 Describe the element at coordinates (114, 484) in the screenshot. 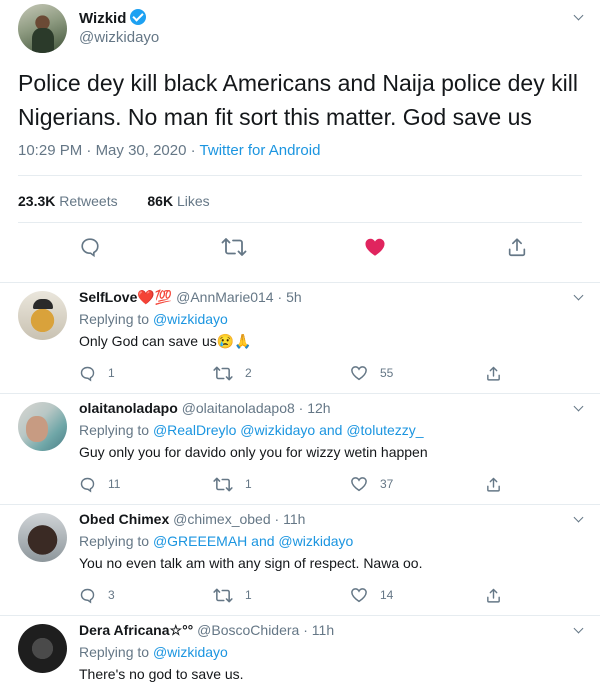

I see `comment-count: 11` at that location.